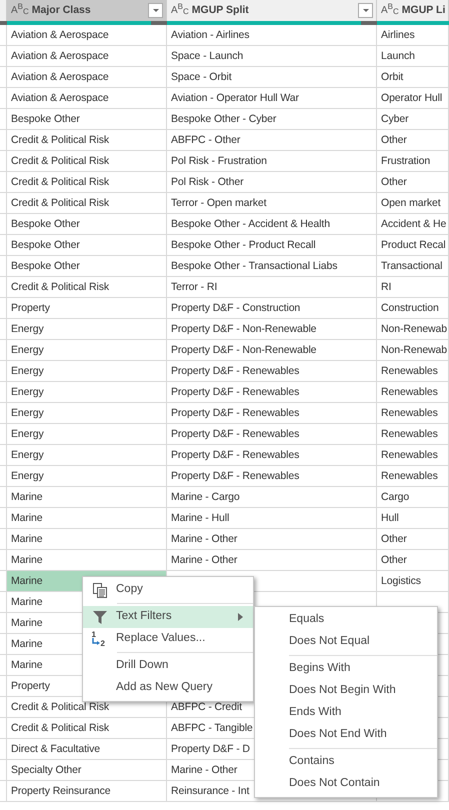 The image size is (449, 810). Describe the element at coordinates (272, 35) in the screenshot. I see `table-cell: Aviation - Airlines` at that location.